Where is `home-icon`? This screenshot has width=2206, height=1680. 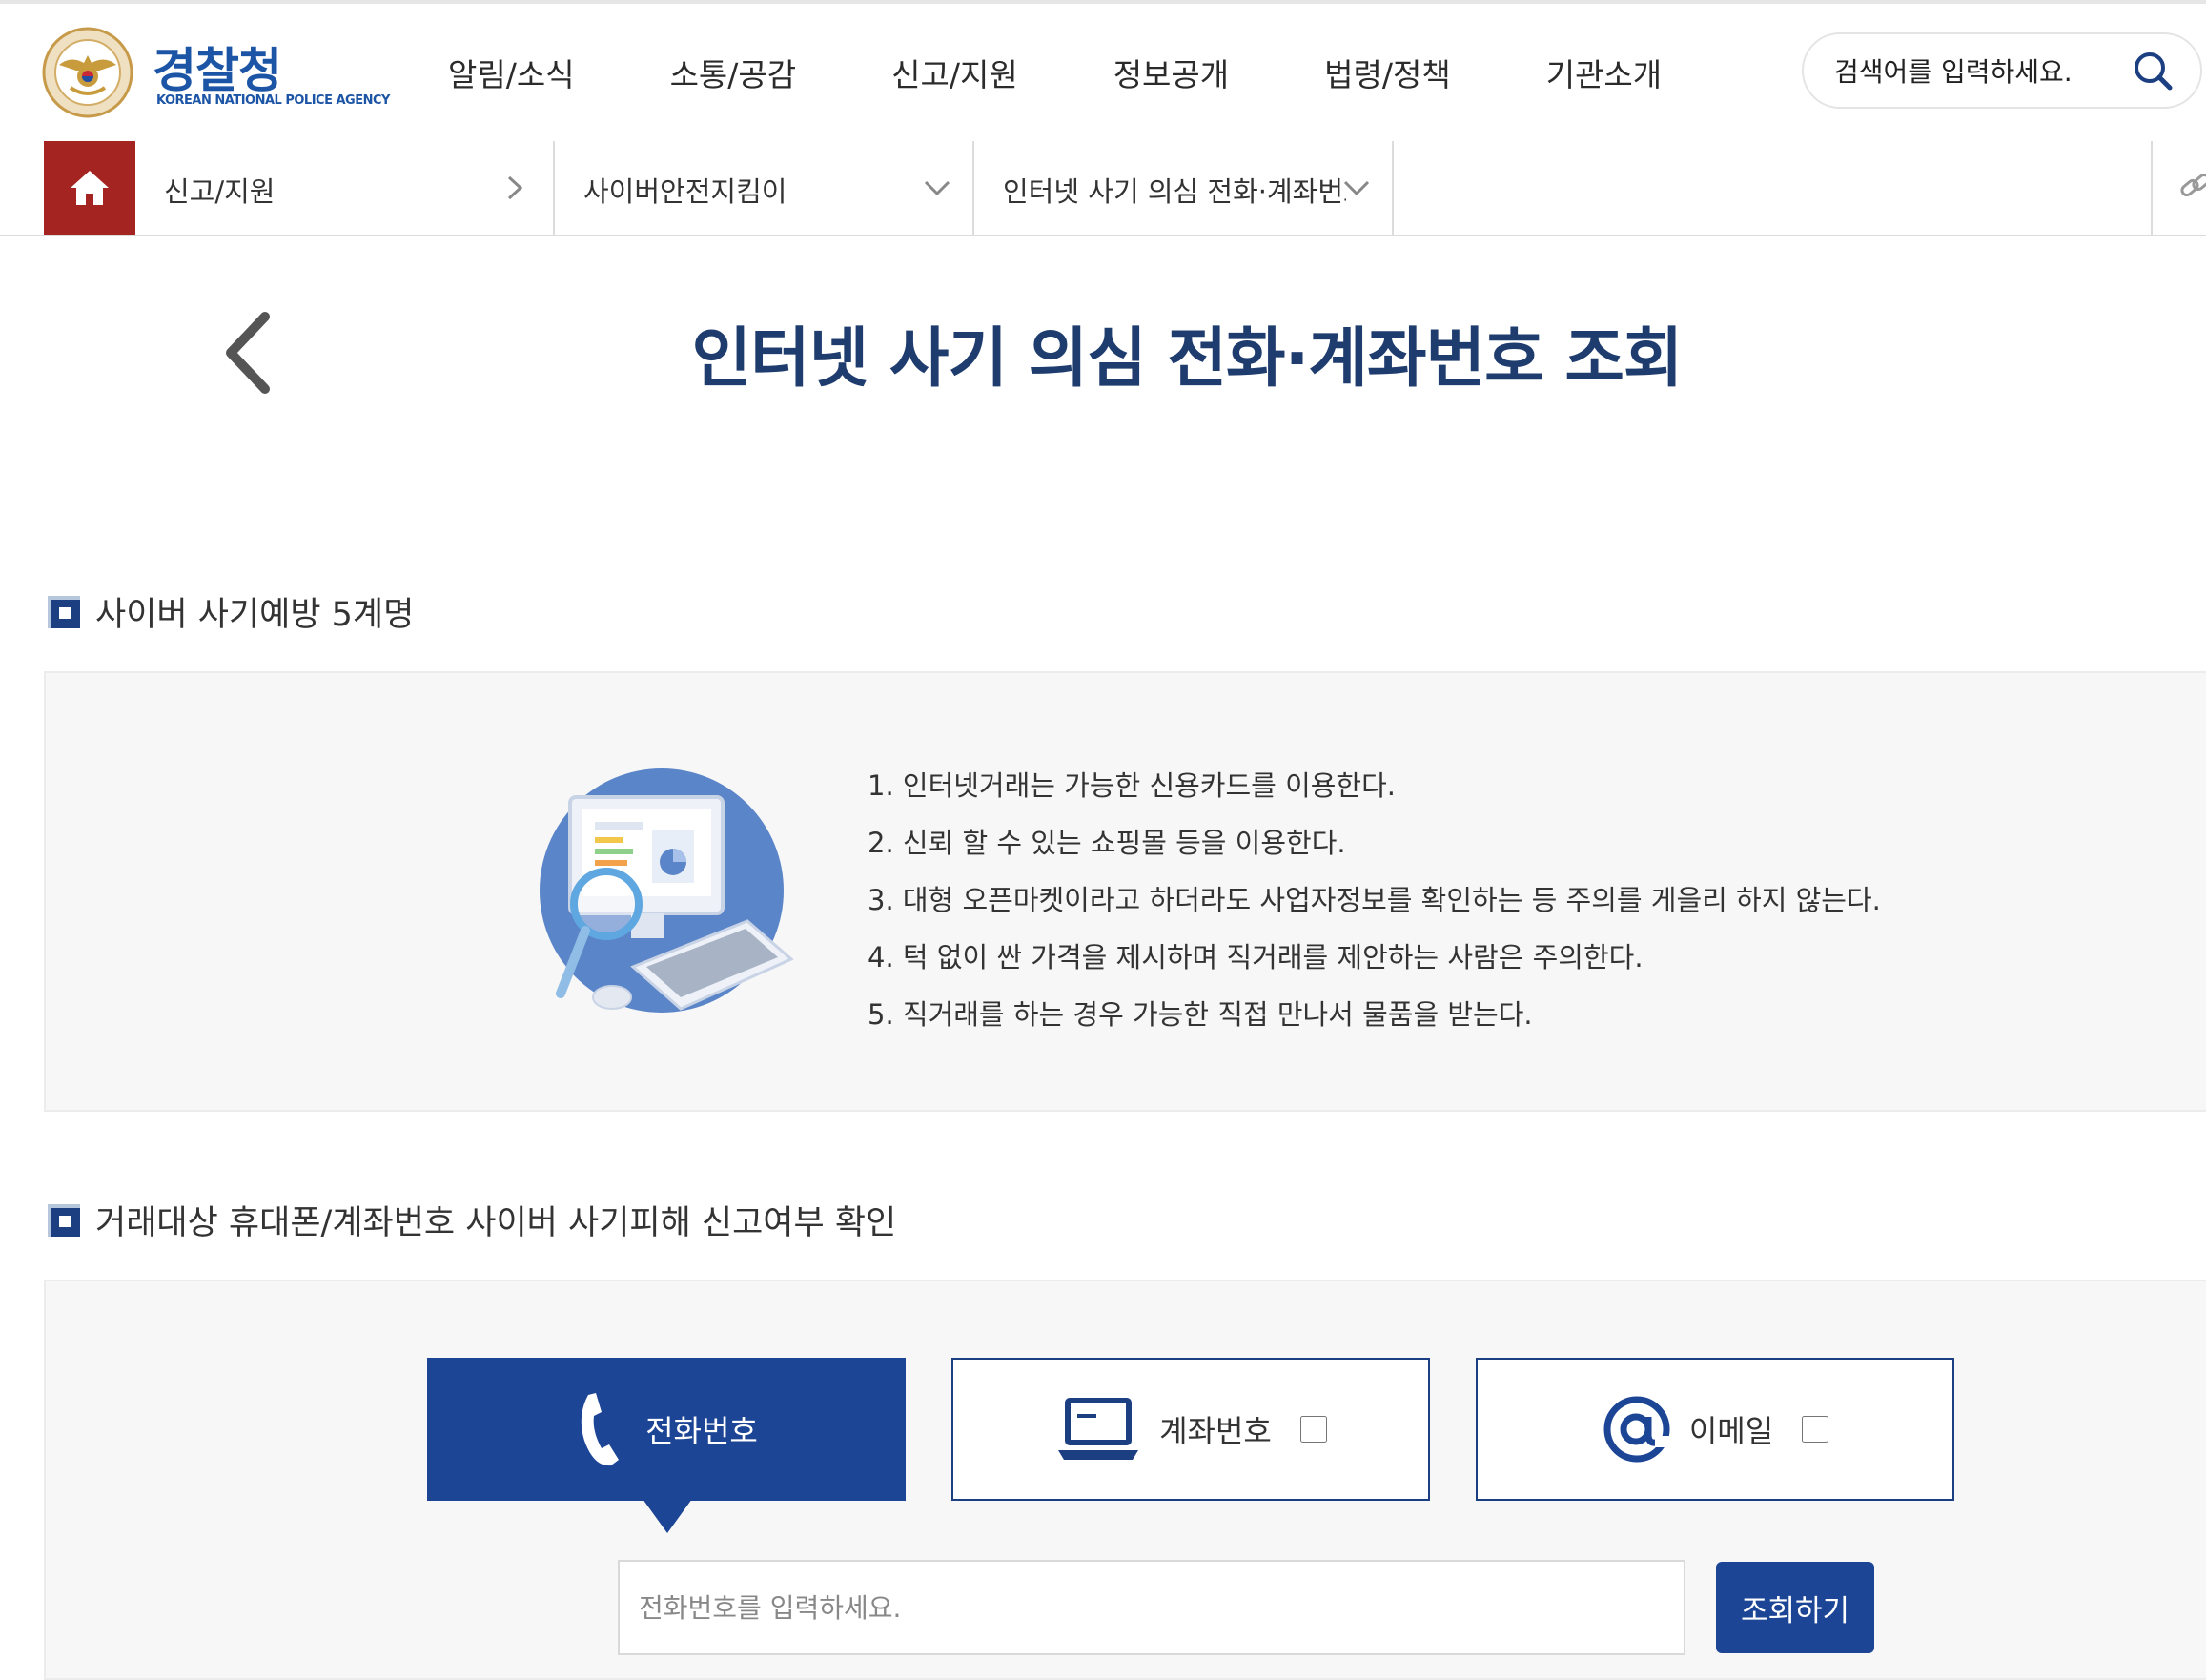 home-icon is located at coordinates (90, 188).